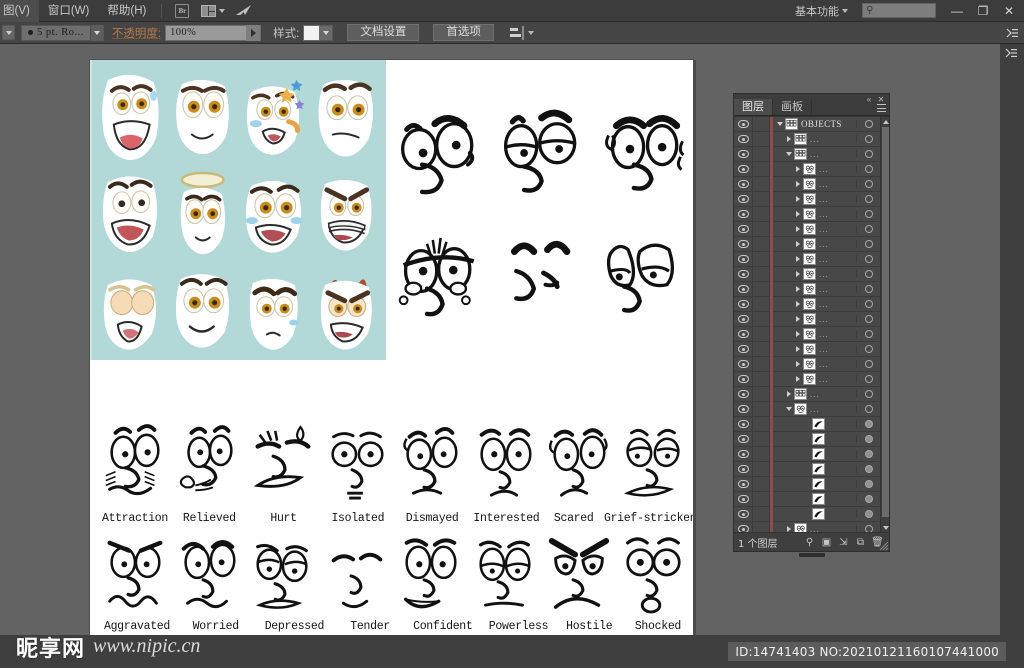  I want to click on labeled-face-attraction, so click(134, 464).